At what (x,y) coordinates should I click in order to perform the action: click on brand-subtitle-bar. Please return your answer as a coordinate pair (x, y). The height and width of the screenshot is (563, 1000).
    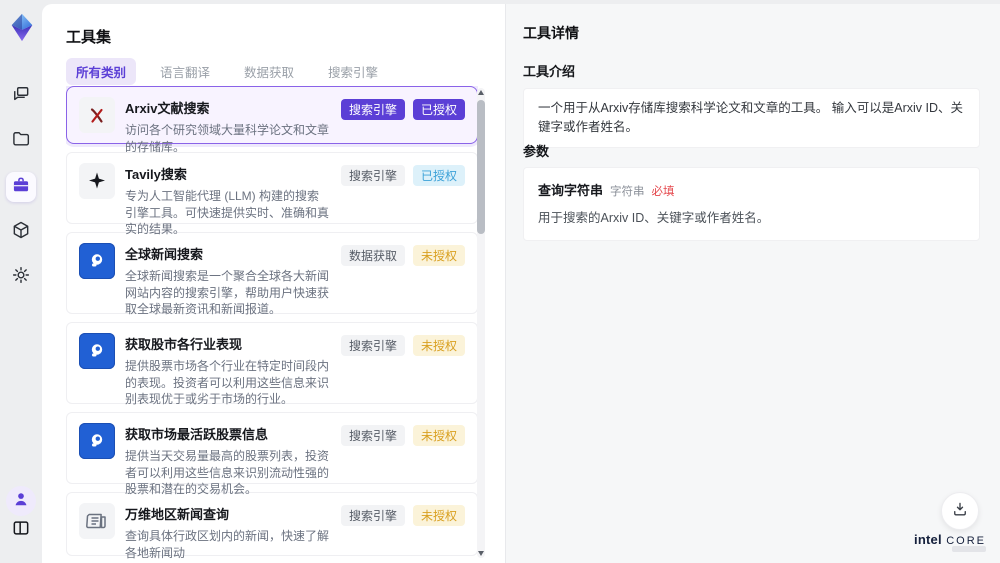
    Looking at the image, I should click on (969, 549).